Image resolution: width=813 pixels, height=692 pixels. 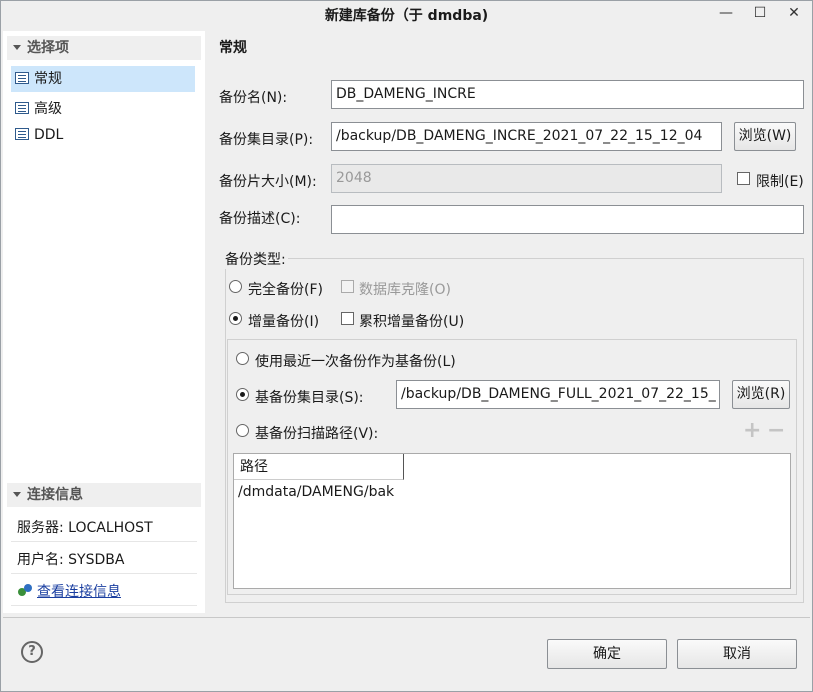 I want to click on nav-item-label: 高级, so click(x=48, y=109).